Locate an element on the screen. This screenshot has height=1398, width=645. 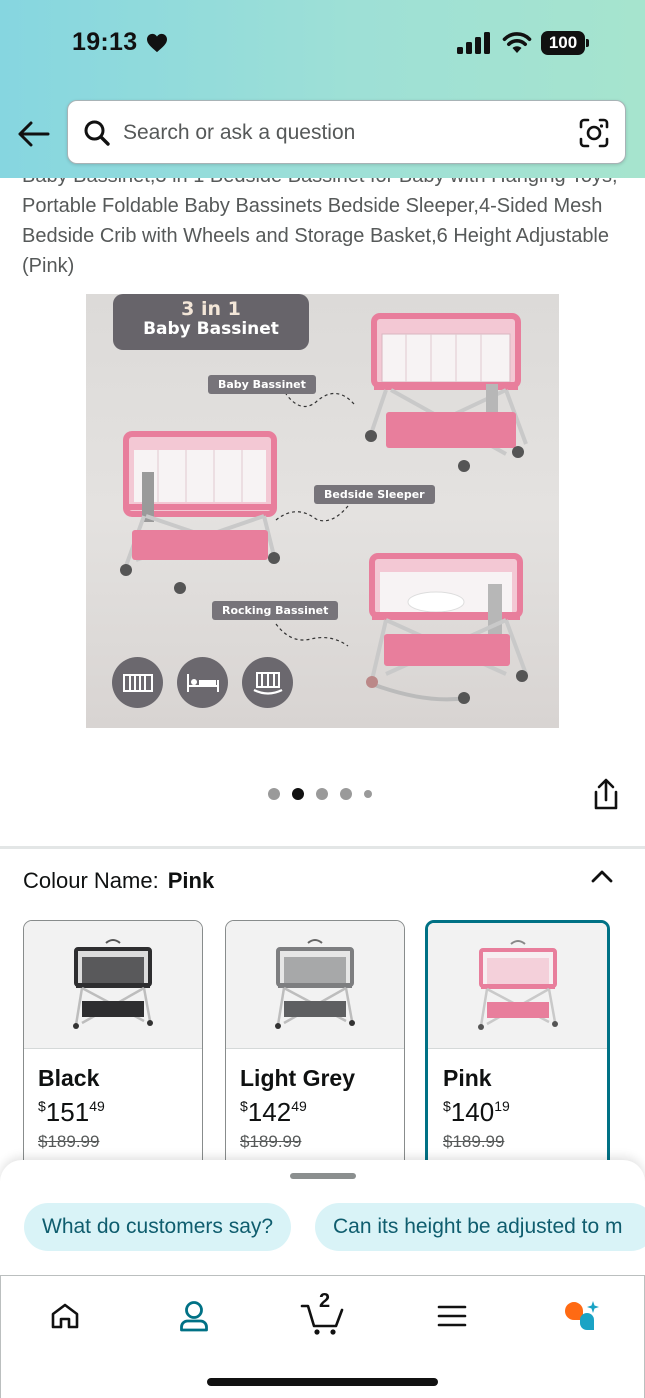
back-arrow-icon is located at coordinates (34, 134).